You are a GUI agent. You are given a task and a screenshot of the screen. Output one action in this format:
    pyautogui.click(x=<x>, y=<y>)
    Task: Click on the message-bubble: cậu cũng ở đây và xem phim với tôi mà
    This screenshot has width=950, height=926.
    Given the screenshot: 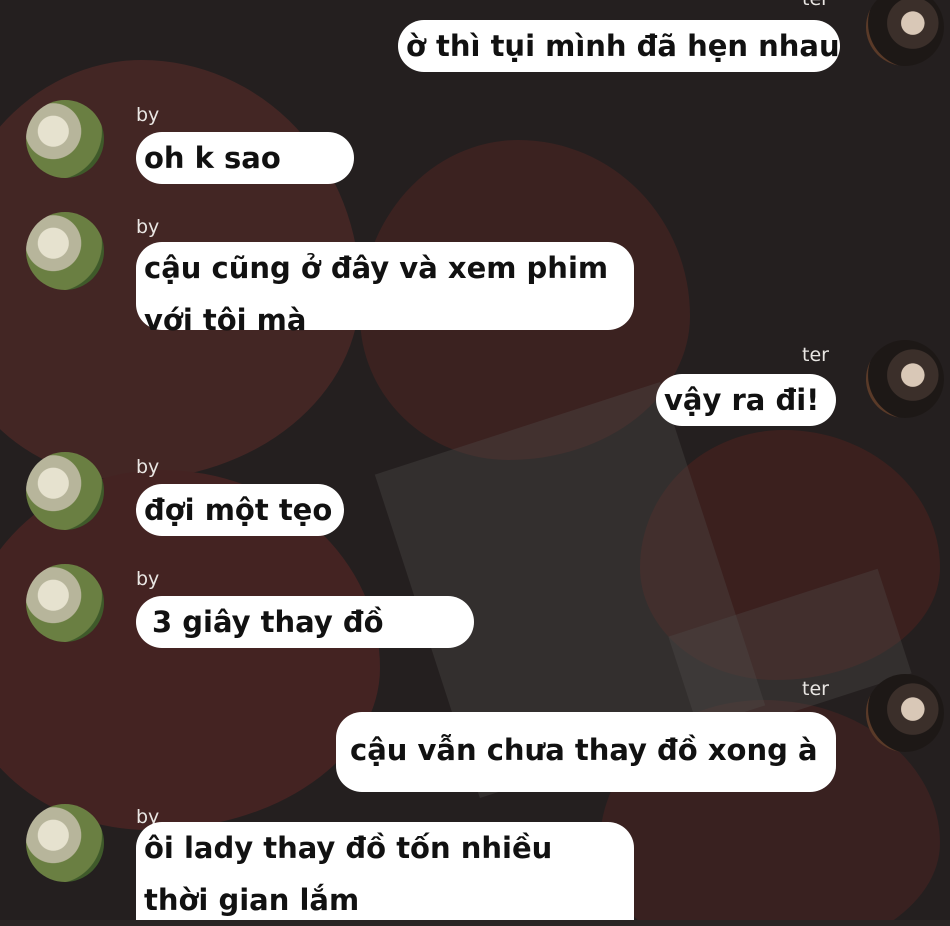 What is the action you would take?
    pyautogui.click(x=385, y=289)
    